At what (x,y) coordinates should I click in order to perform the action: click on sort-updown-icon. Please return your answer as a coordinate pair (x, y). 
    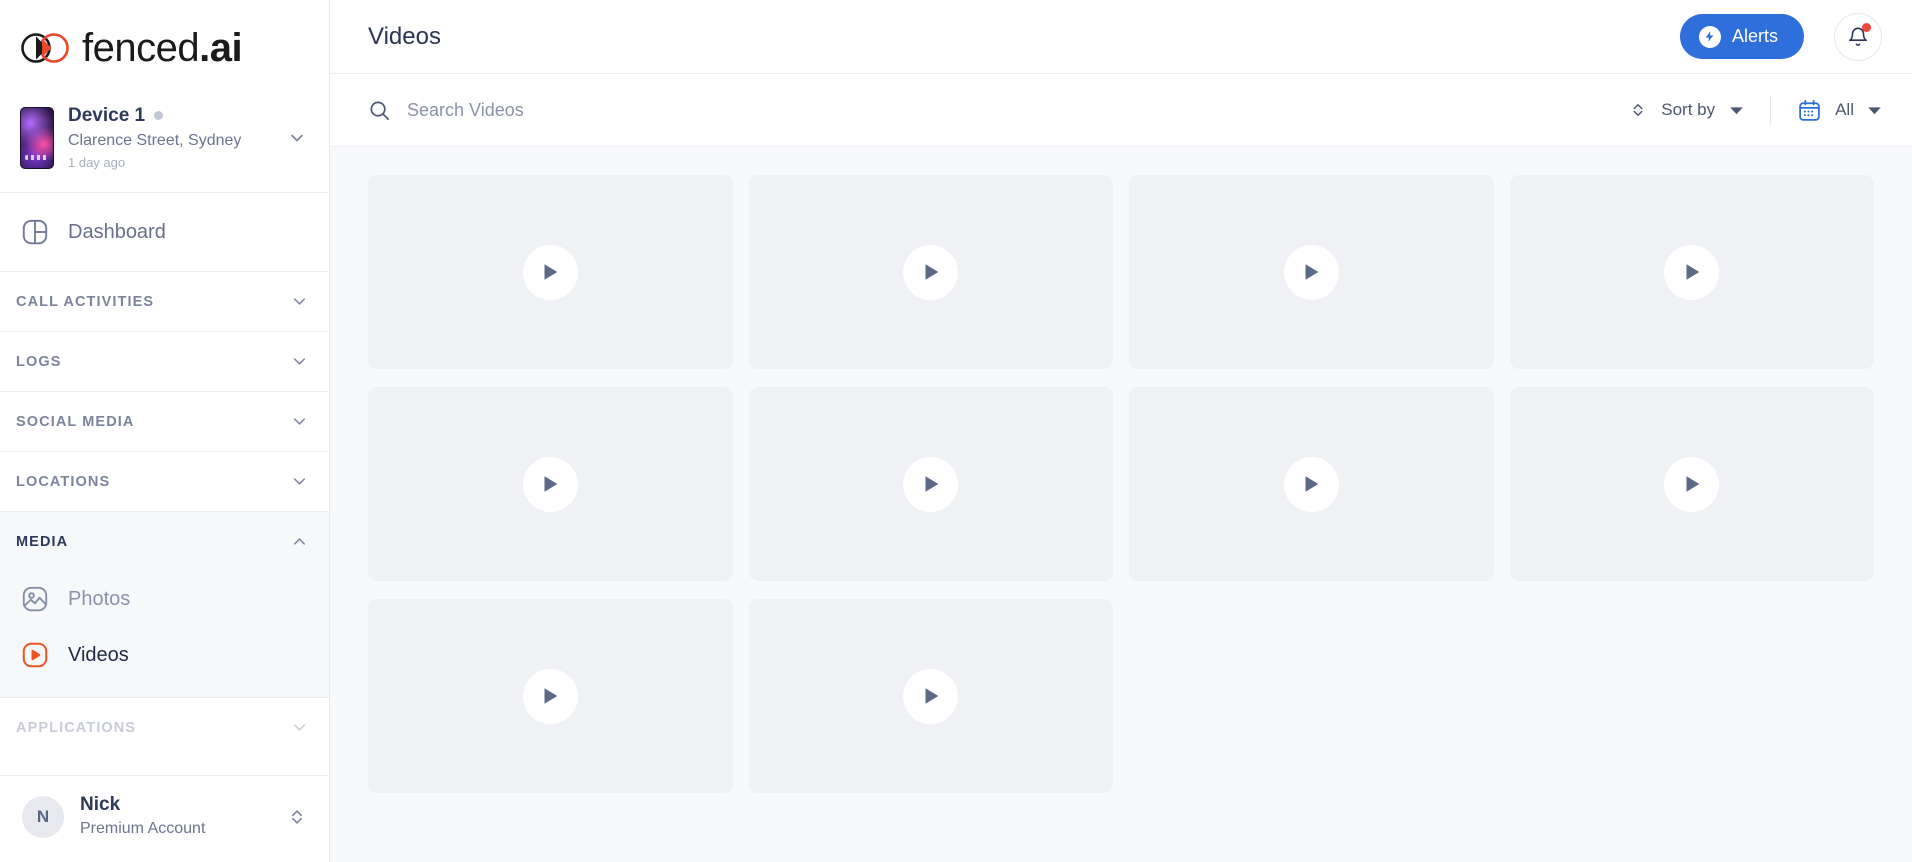
    Looking at the image, I should click on (1638, 110).